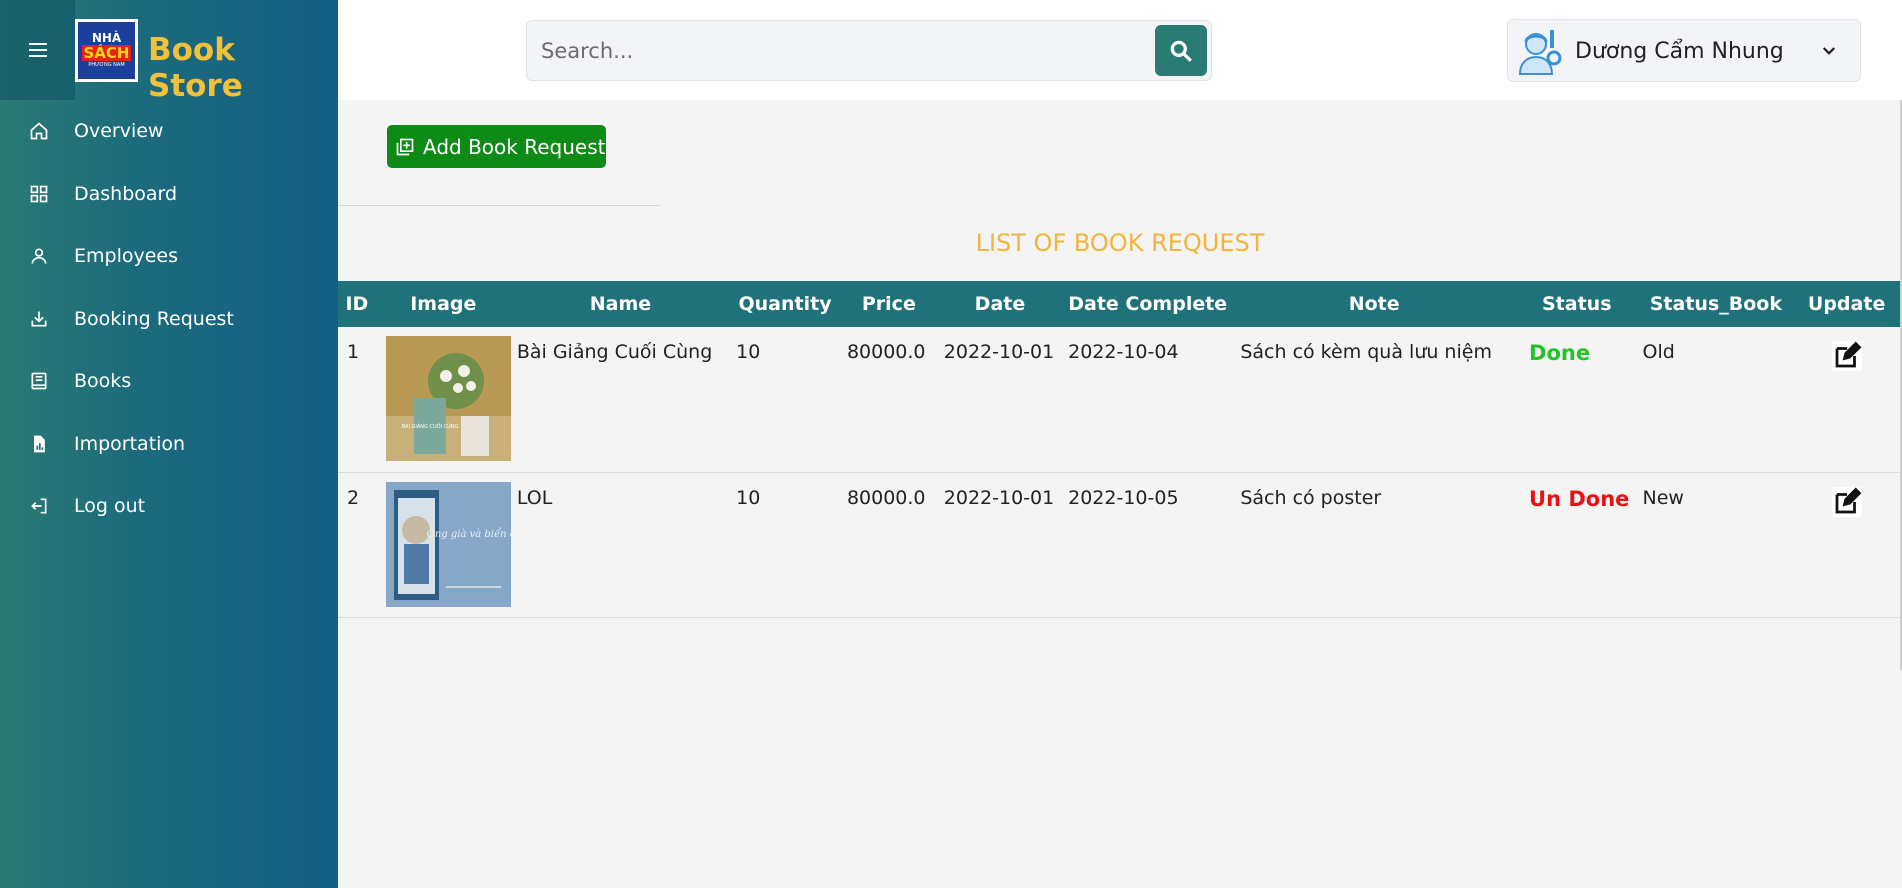 This screenshot has width=1902, height=888. I want to click on search-button, so click(1181, 50).